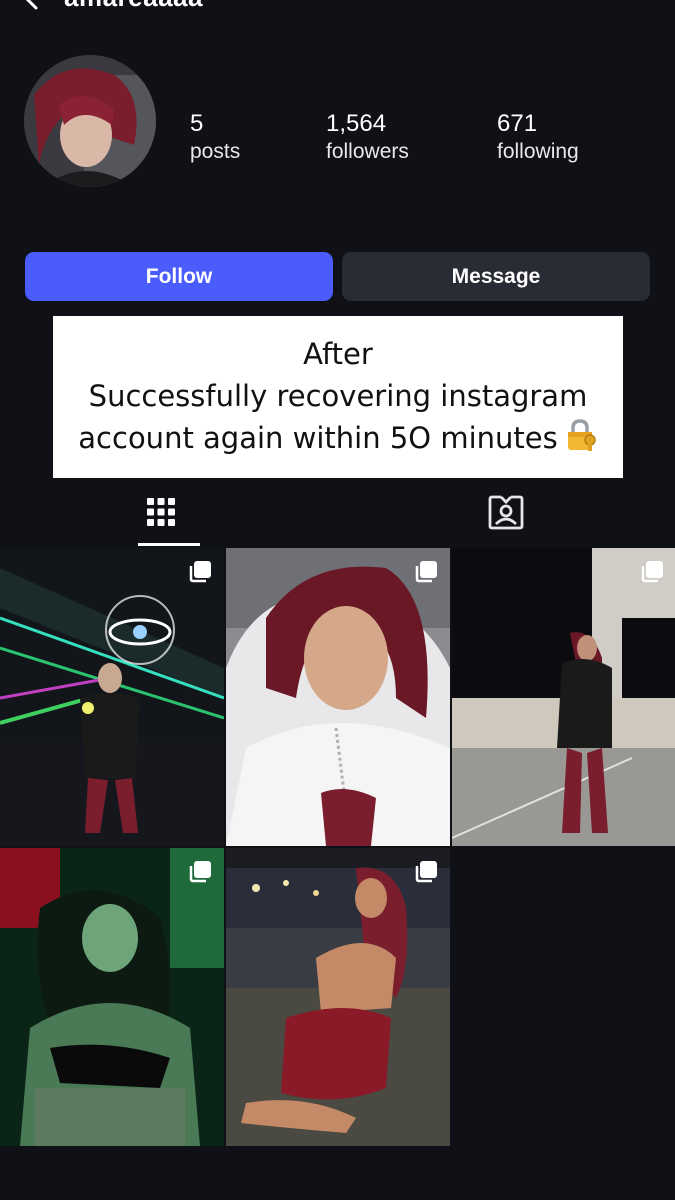  I want to click on tagged-person-icon, so click(506, 514).